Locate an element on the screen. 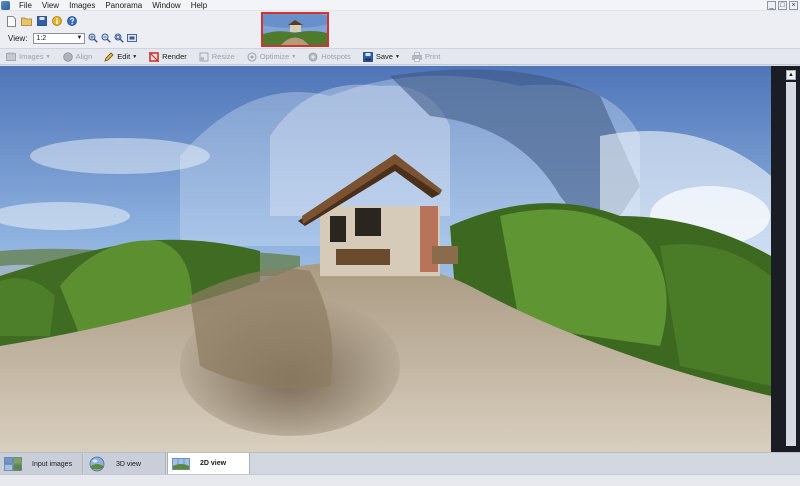  minimize-button: _ is located at coordinates (771, 5).